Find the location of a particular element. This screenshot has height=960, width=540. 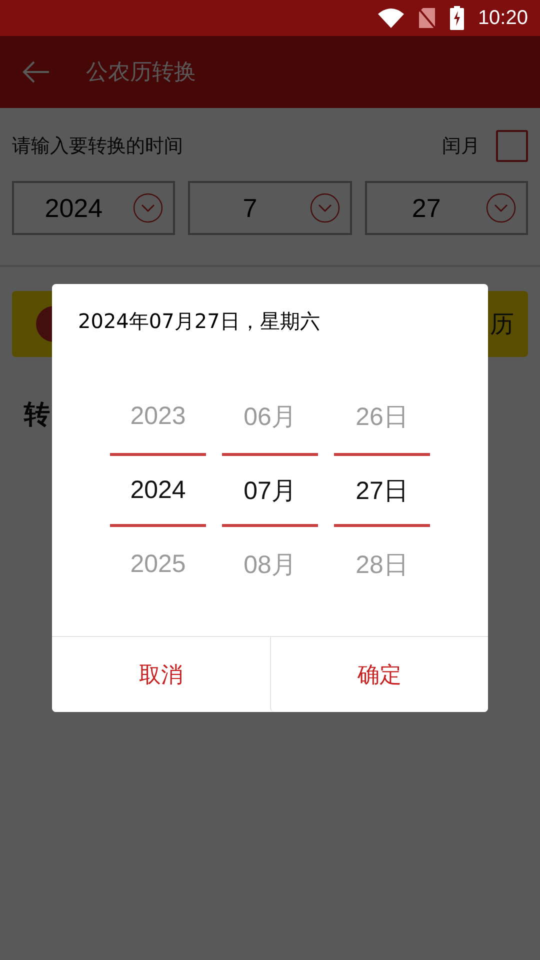

prompt-label: 请输入要转换的时间 is located at coordinates (97, 146).